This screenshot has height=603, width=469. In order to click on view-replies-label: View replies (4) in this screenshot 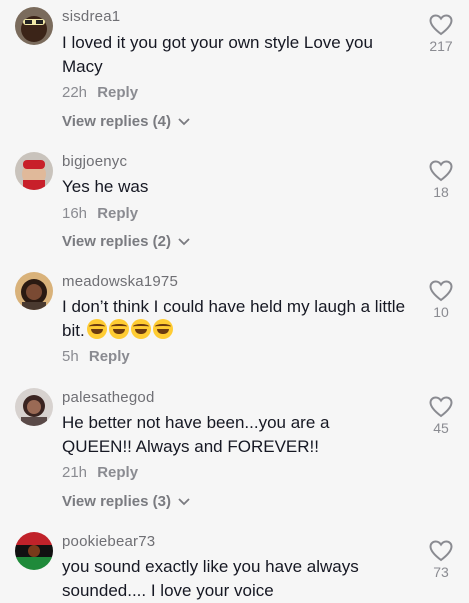, I will do `click(116, 121)`.